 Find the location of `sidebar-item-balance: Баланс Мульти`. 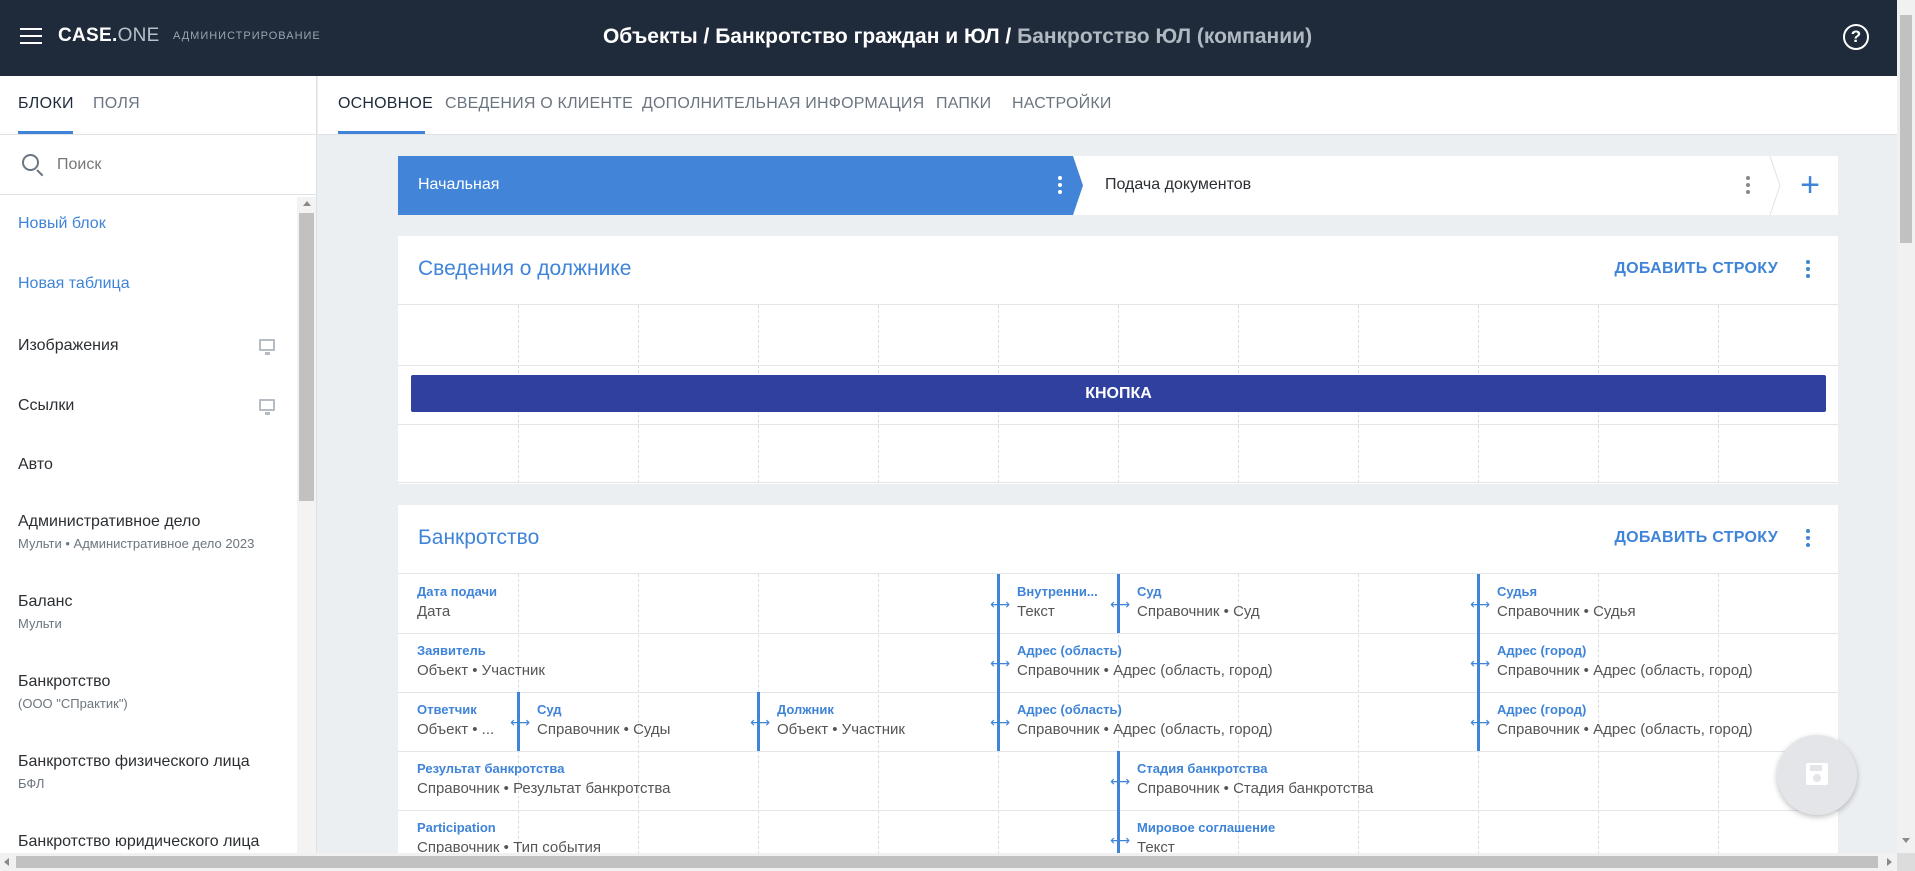

sidebar-item-balance: Баланс Мульти is located at coordinates (148, 612).